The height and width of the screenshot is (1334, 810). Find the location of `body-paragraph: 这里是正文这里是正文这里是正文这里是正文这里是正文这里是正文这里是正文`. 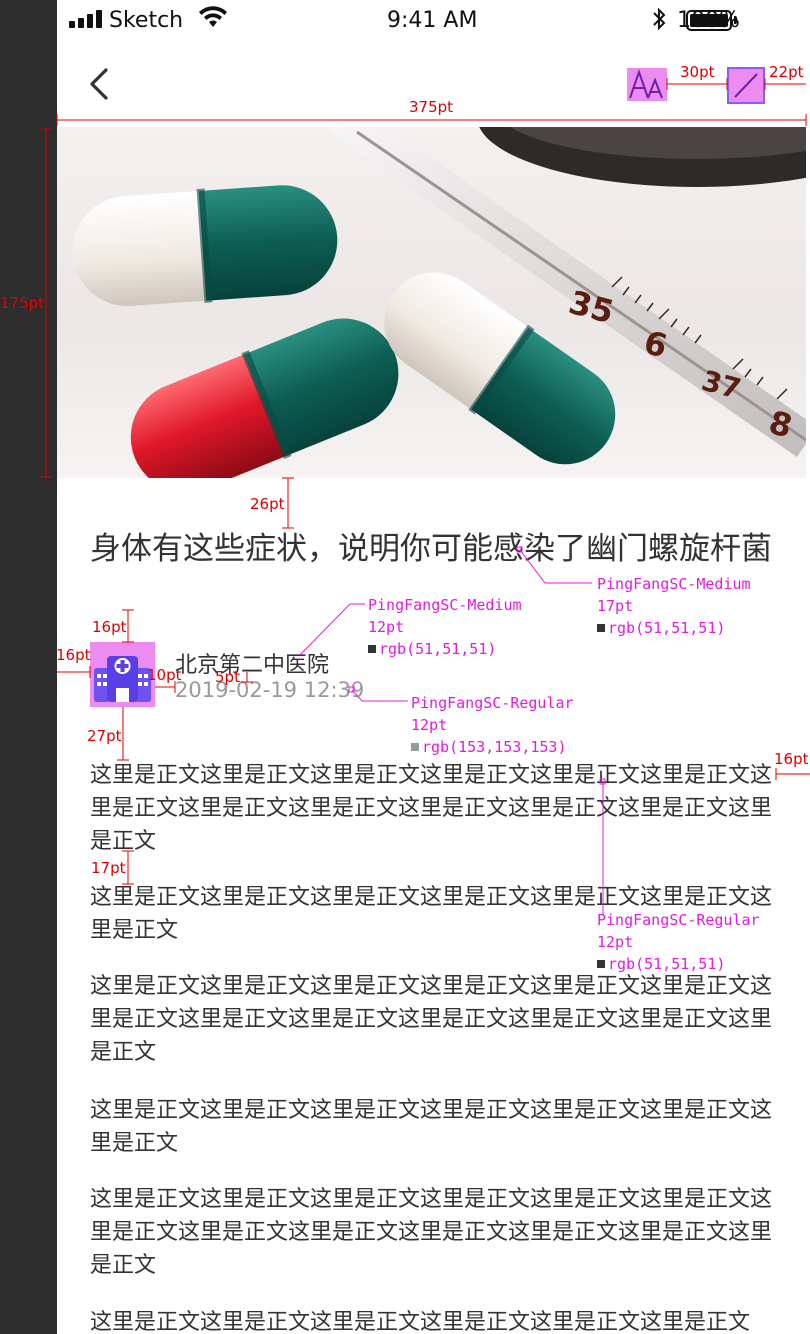

body-paragraph: 这里是正文这里是正文这里是正文这里是正文这里是正文这里是正文这里是正文 is located at coordinates (431, 1127).